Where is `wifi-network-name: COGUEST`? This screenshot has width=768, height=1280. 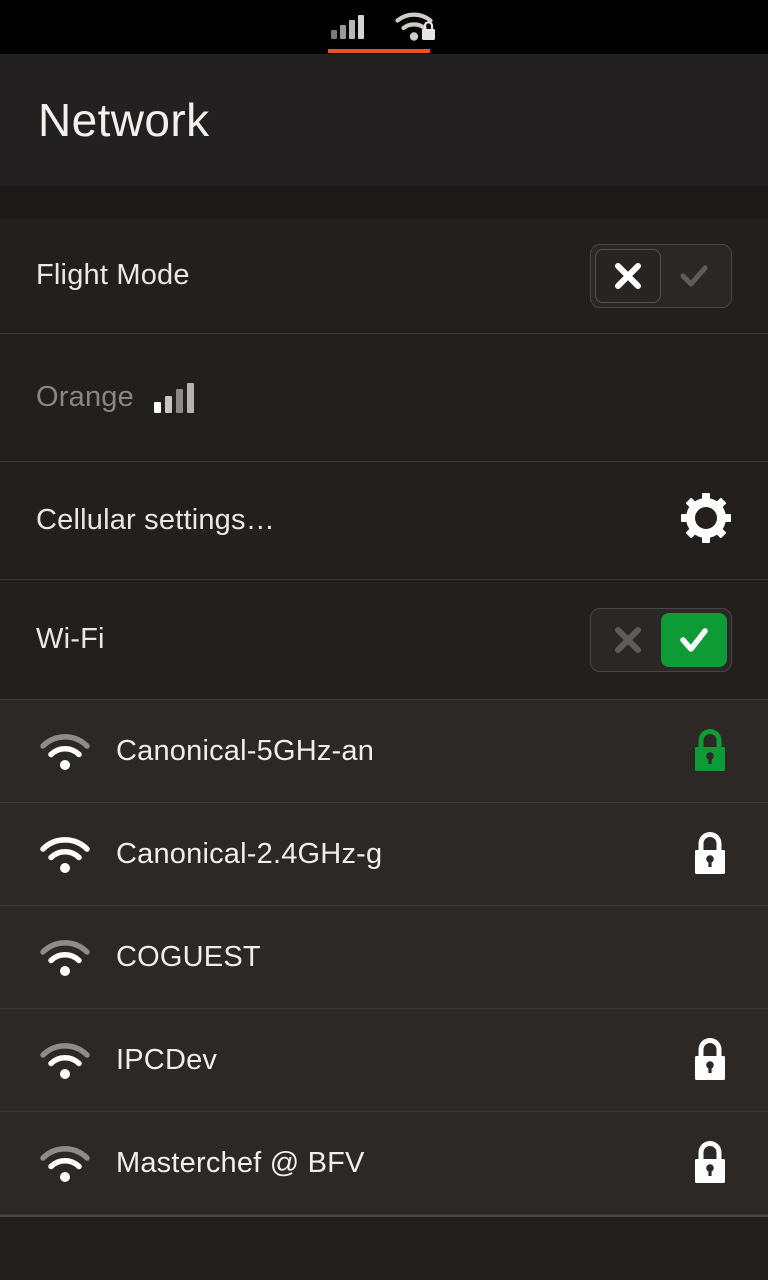 wifi-network-name: COGUEST is located at coordinates (188, 956).